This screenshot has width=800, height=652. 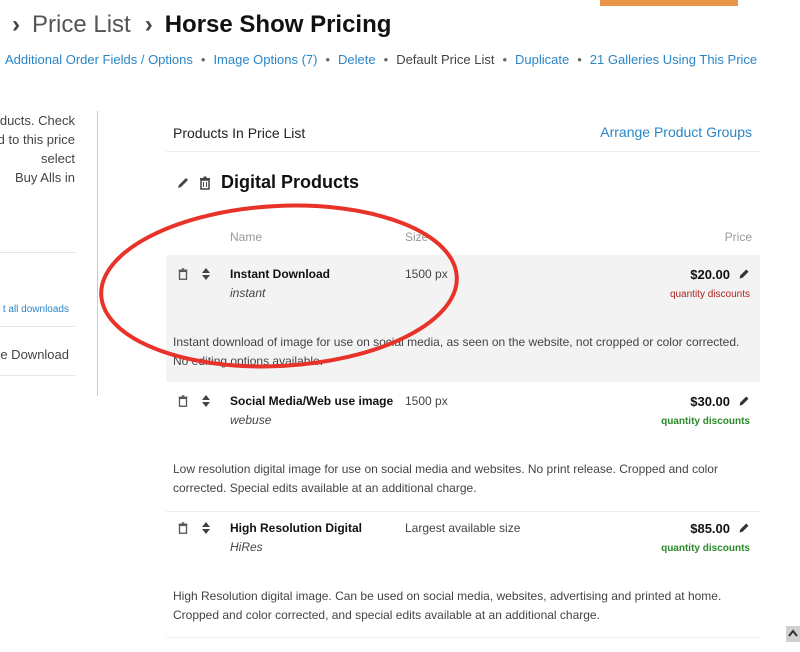 What do you see at coordinates (710, 401) in the screenshot?
I see `product-price: $30.00` at bounding box center [710, 401].